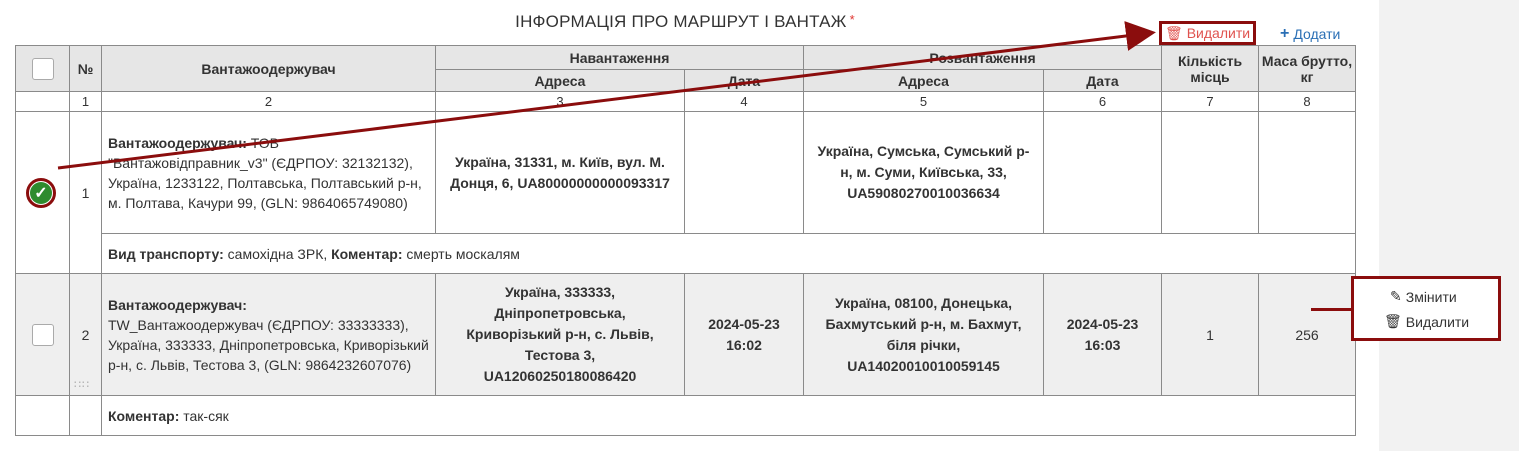 The height and width of the screenshot is (451, 1519). I want to click on header-unload-address: Адреса, so click(923, 80).